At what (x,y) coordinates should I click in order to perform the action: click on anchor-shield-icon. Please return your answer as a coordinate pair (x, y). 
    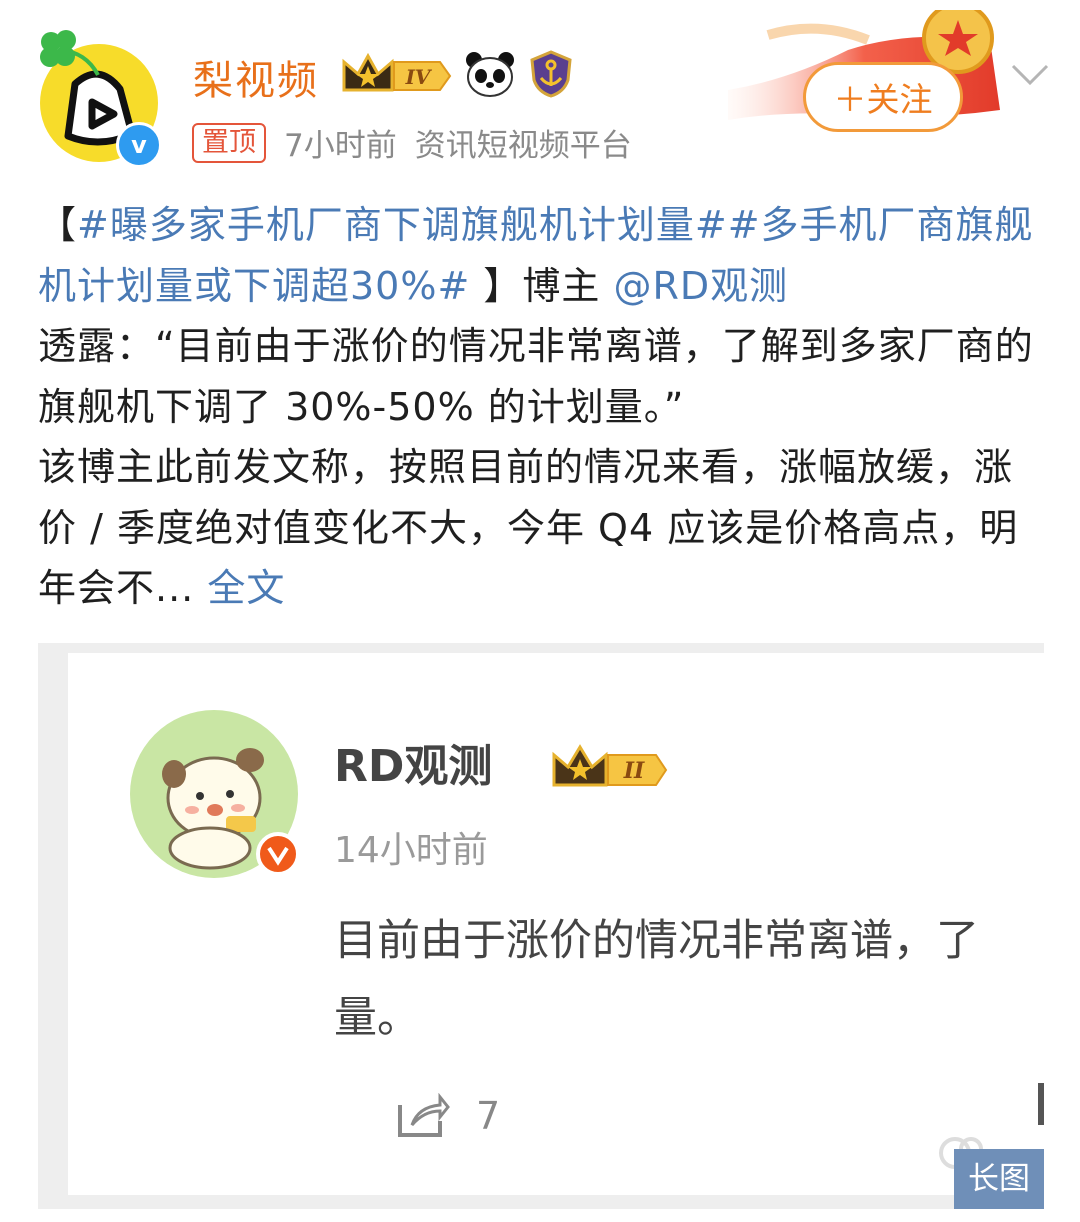
    Looking at the image, I should click on (551, 74).